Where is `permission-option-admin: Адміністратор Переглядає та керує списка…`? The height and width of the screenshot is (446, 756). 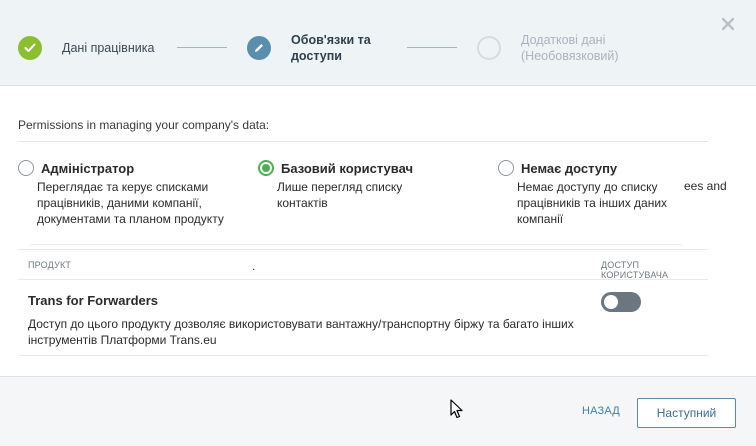 permission-option-admin: Адміністратор Переглядає та керує списка… is located at coordinates (127, 193).